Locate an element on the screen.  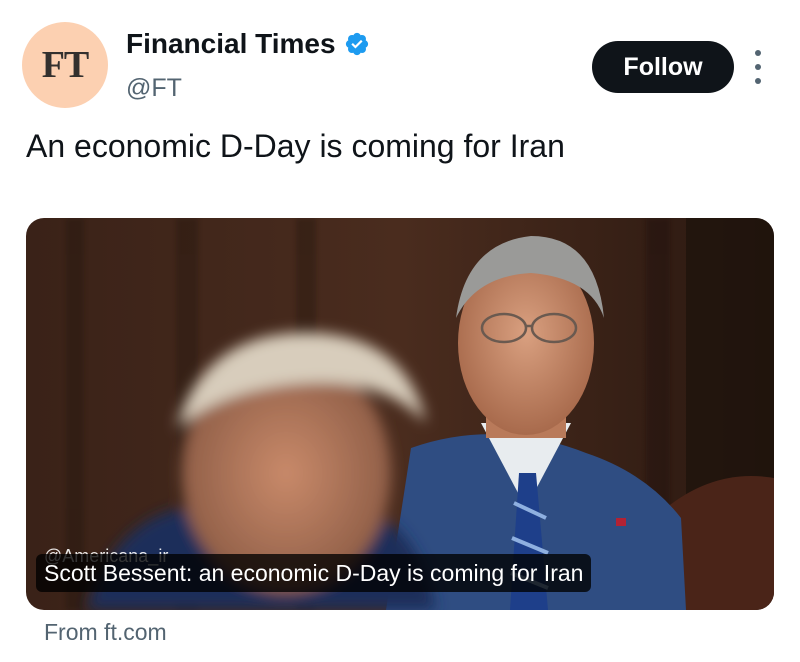
verified-badge-icon is located at coordinates (356, 44).